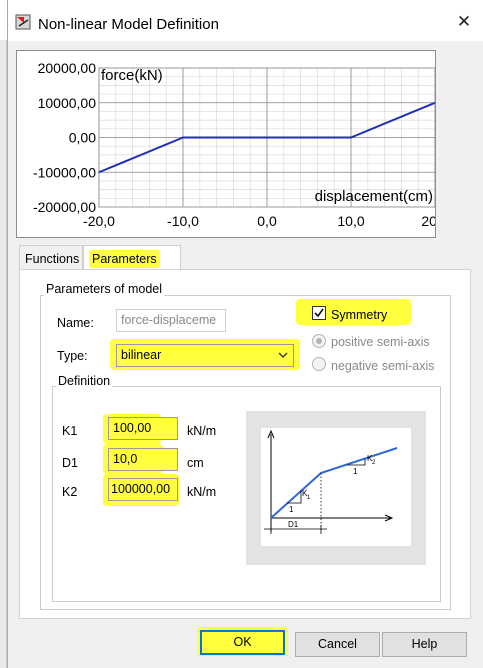 The width and height of the screenshot is (483, 668). Describe the element at coordinates (355, 471) in the screenshot. I see `diagram-one-b: 1` at that location.